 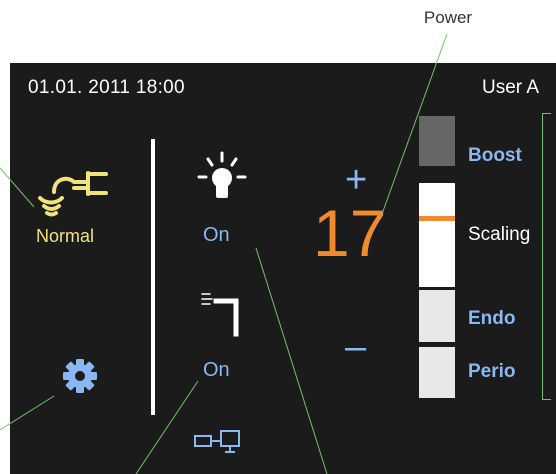 I want to click on mode-label-perio: Perio, so click(x=492, y=372).